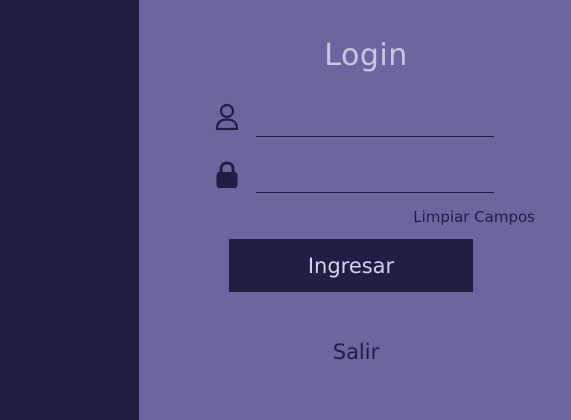 Image resolution: width=571 pixels, height=420 pixels. What do you see at coordinates (351, 265) in the screenshot?
I see `login-button: Ingresar` at bounding box center [351, 265].